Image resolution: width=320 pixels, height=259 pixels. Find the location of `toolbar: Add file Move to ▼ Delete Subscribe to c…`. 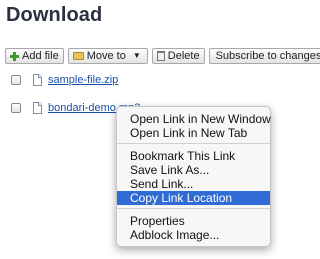

toolbar: Add file Move to ▼ Delete Subscribe to c… is located at coordinates (162, 56).